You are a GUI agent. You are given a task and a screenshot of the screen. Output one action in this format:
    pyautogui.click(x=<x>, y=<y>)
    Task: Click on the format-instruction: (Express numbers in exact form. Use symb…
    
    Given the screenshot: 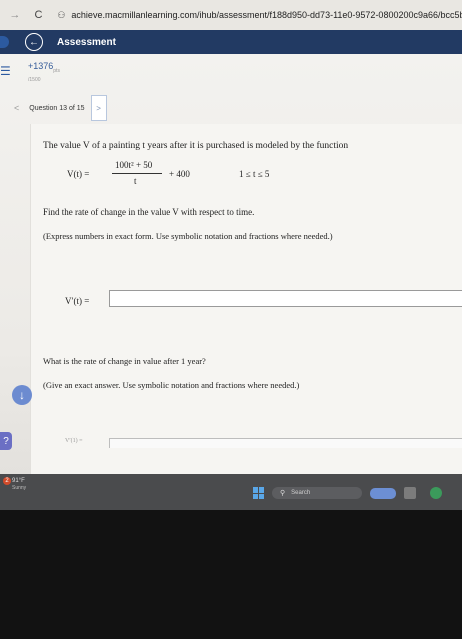 What is the action you would take?
    pyautogui.click(x=188, y=236)
    